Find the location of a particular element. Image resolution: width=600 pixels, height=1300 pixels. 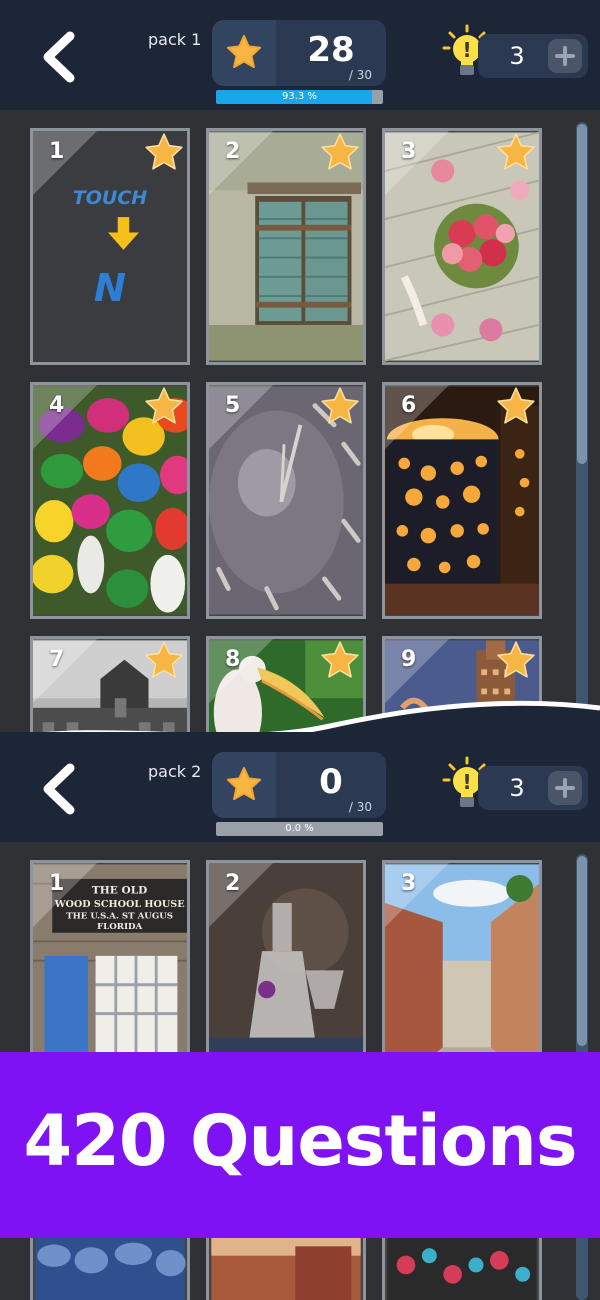

progress-text: 0.0 % is located at coordinates (299, 828).